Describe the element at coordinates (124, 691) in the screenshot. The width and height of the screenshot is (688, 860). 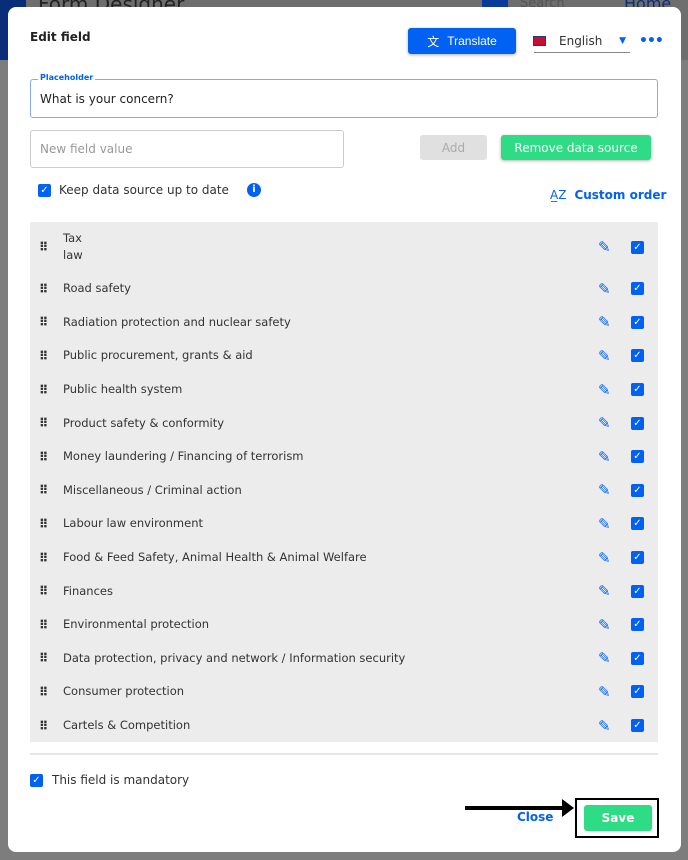
I see `item-label: Consumer protection` at that location.